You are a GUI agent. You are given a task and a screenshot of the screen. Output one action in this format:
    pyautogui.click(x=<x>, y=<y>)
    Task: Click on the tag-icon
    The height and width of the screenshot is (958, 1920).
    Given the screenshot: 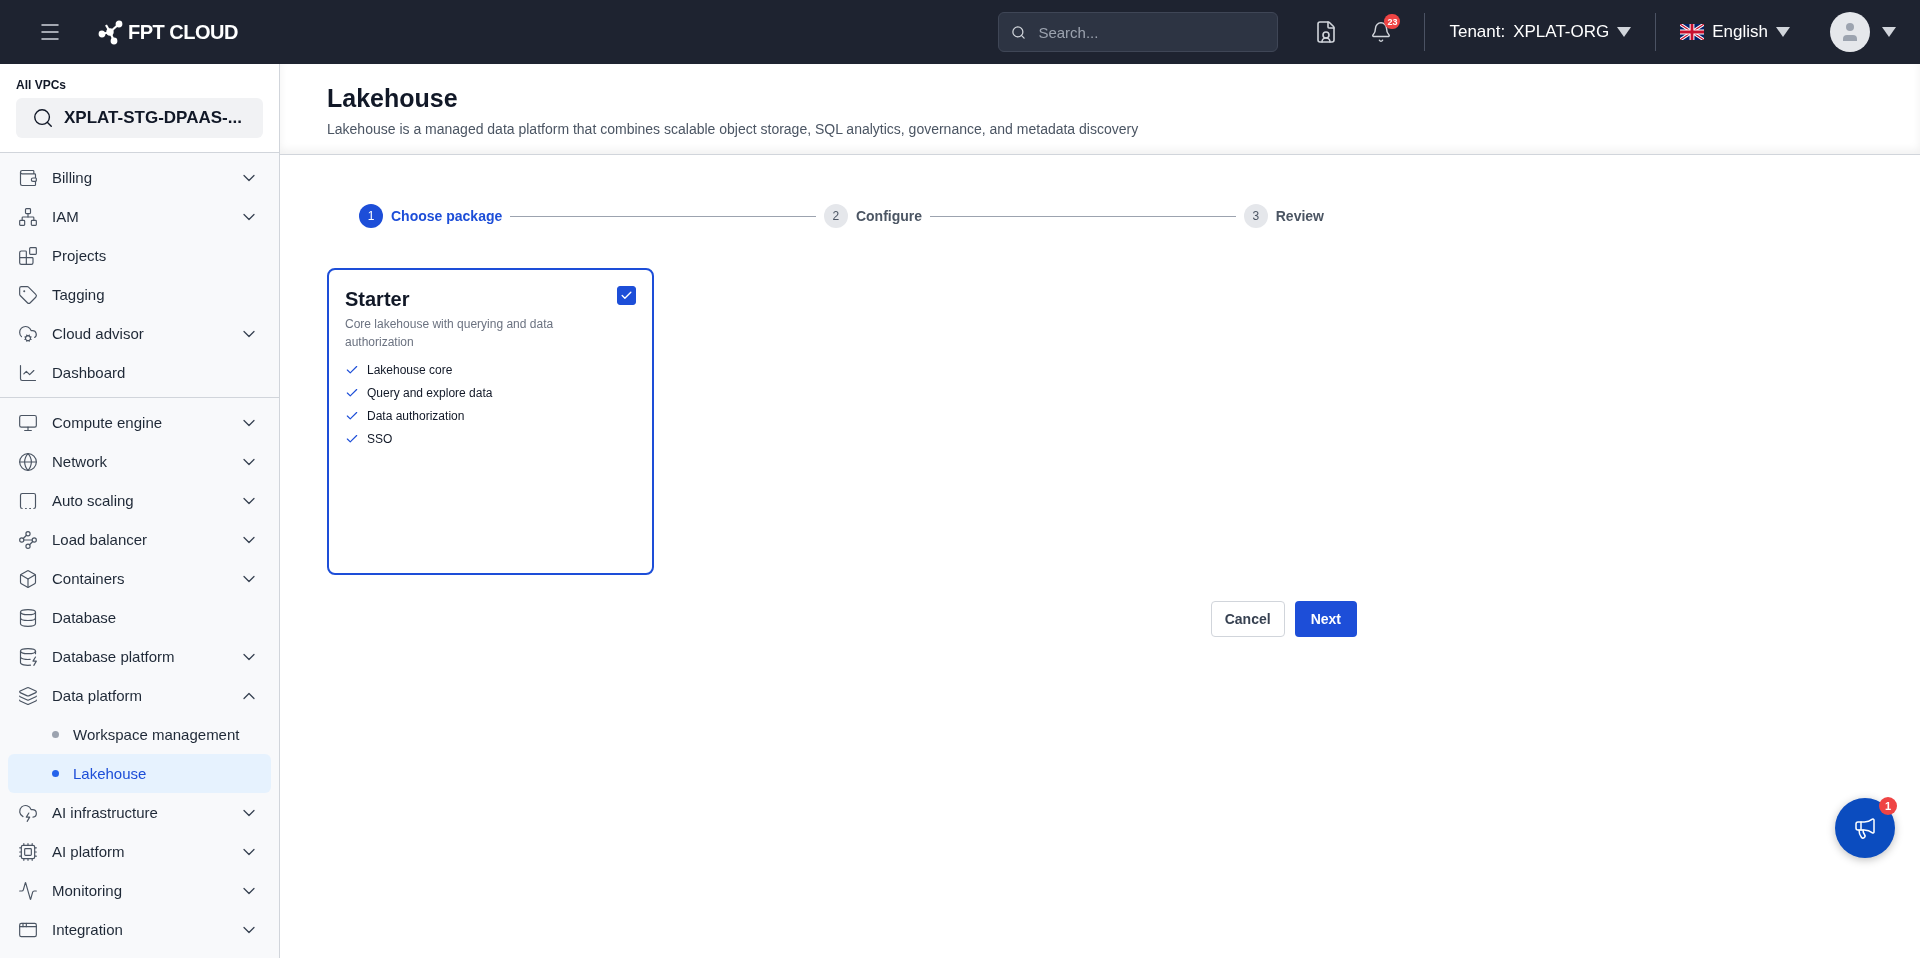 What is the action you would take?
    pyautogui.click(x=28, y=294)
    